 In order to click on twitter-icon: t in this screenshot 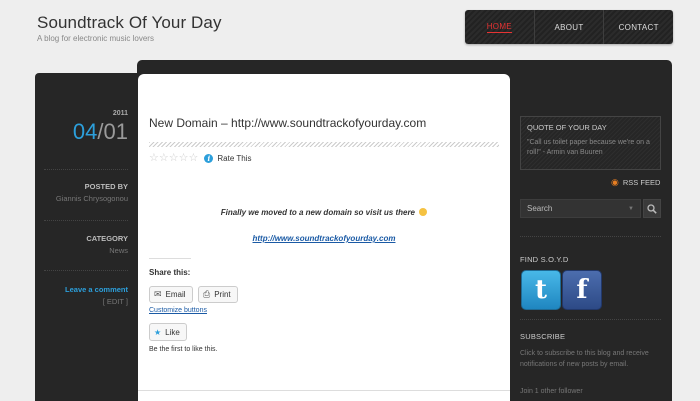, I will do `click(540, 290)`.